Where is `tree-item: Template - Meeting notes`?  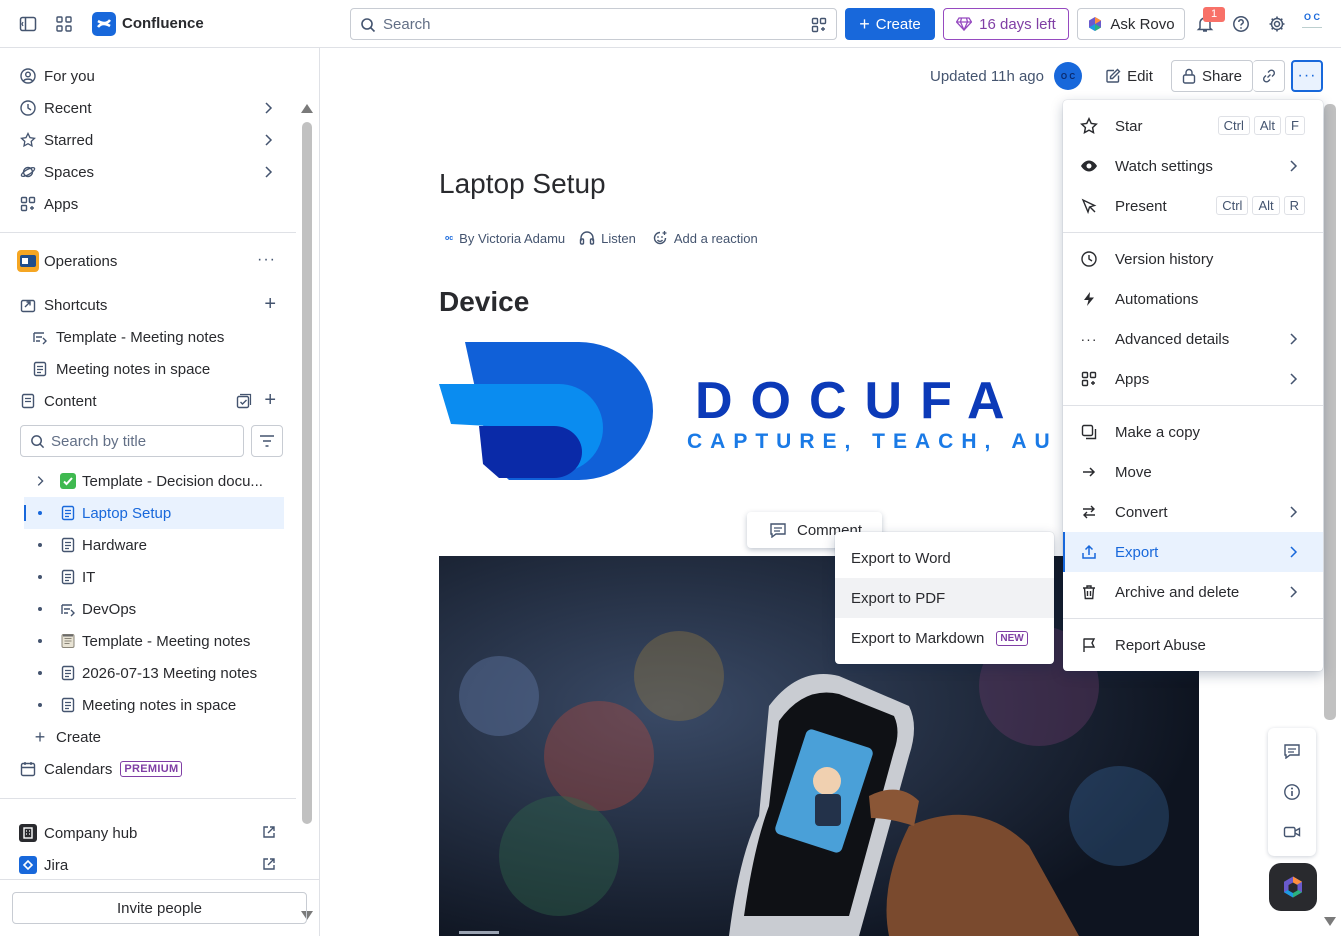
tree-item: Template - Meeting notes is located at coordinates (154, 641).